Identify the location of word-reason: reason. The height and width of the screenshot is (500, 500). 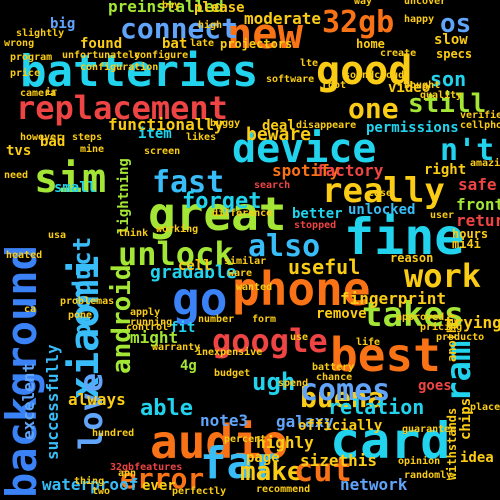
(411, 258).